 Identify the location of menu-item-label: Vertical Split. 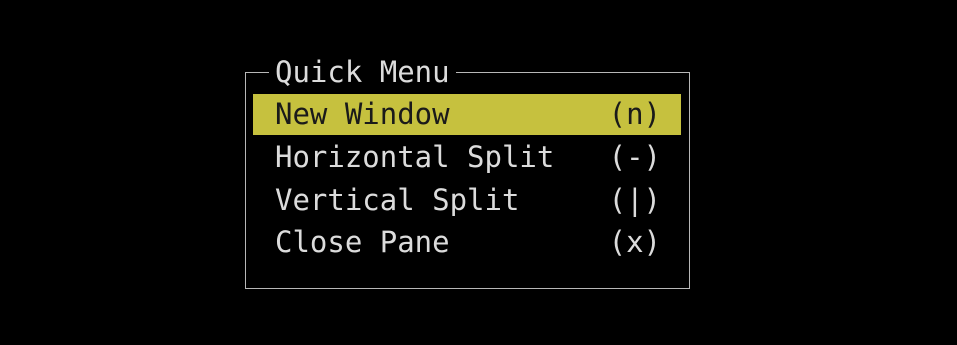
(397, 200).